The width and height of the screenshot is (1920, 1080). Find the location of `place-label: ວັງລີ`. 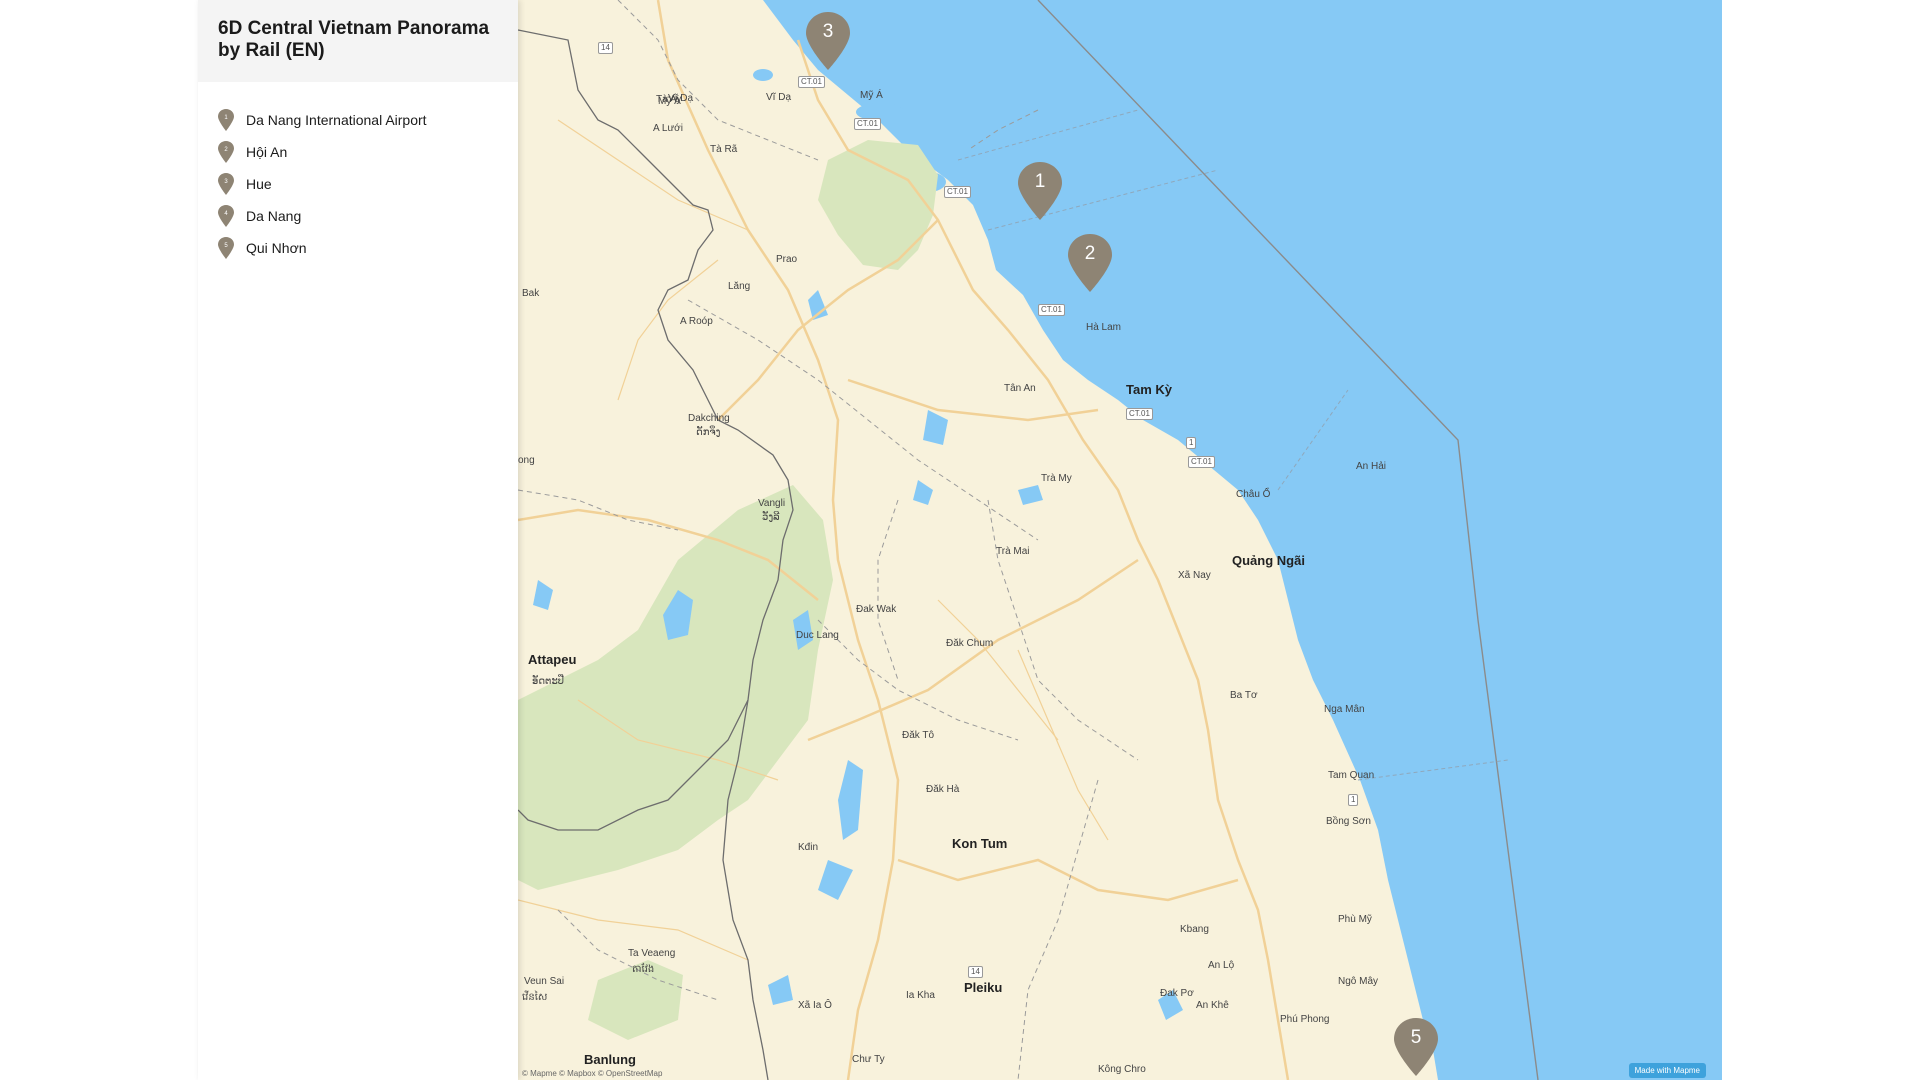

place-label: ວັງລີ is located at coordinates (771, 517).